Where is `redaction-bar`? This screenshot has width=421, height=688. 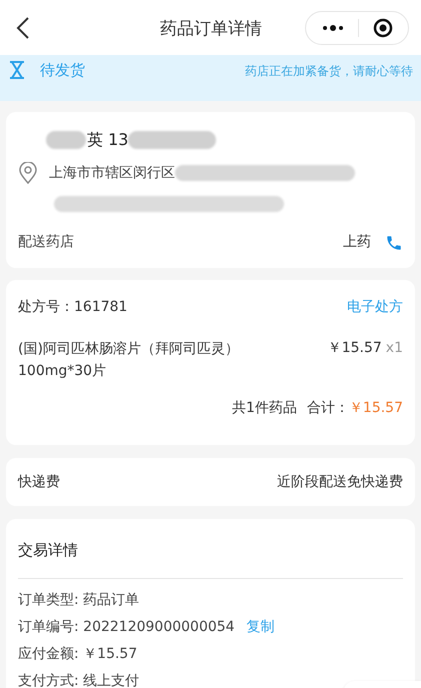
redaction-bar is located at coordinates (66, 140).